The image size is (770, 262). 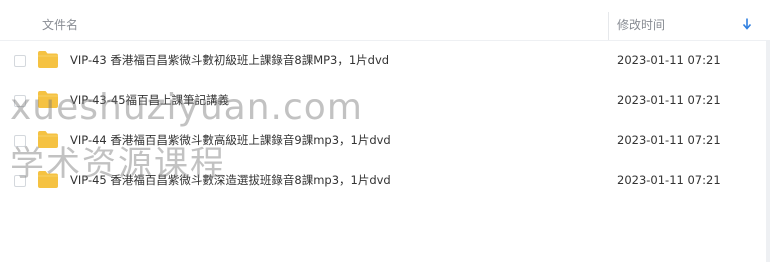 I want to click on column-header-modified-time: 修改时间, so click(x=641, y=24).